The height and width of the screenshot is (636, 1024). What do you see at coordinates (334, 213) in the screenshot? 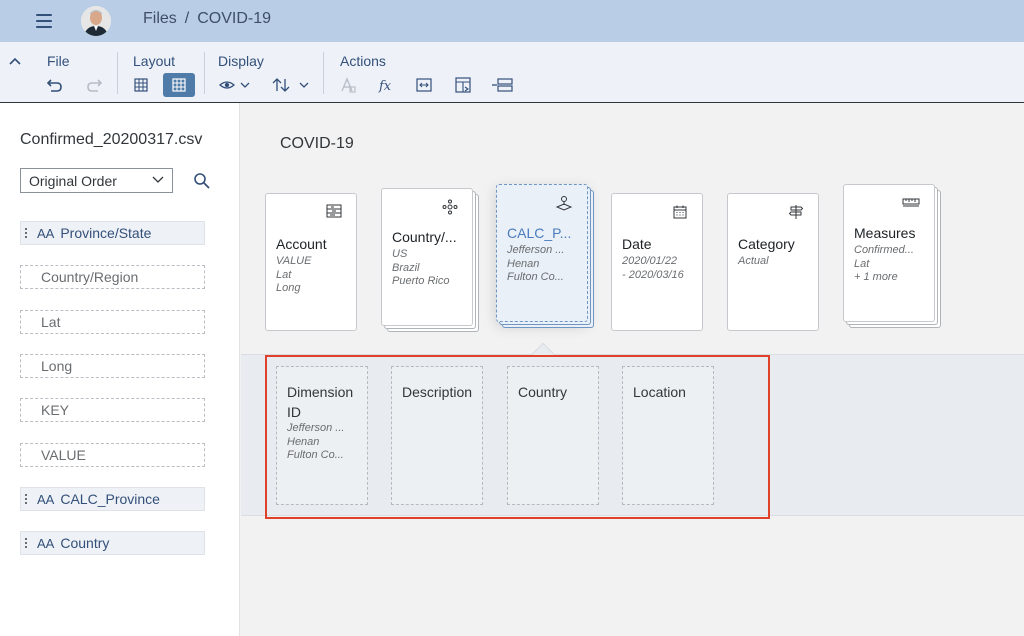
I see `account-icon` at bounding box center [334, 213].